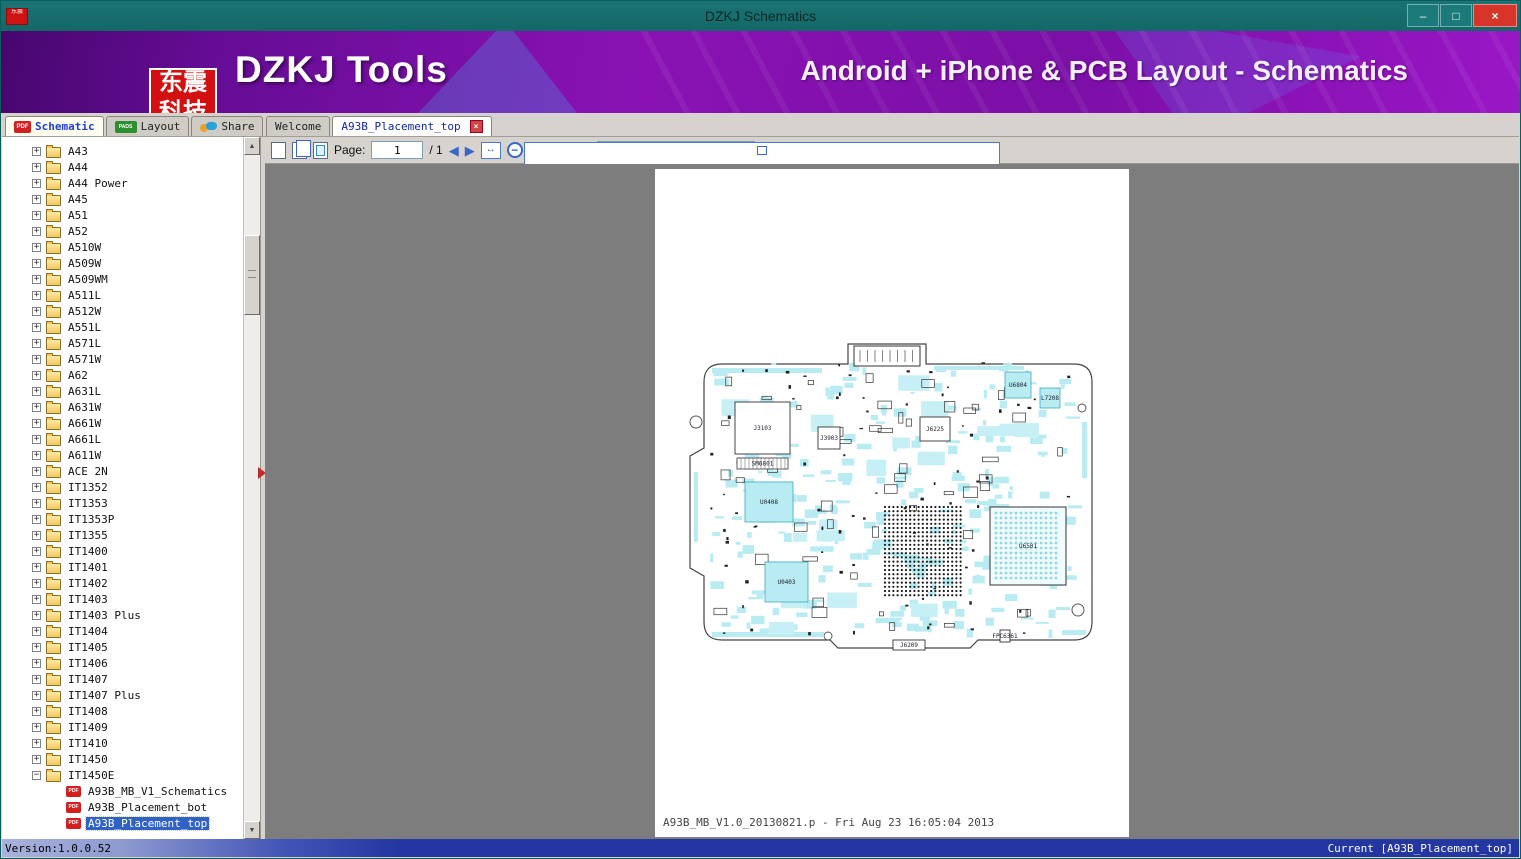  What do you see at coordinates (412, 126) in the screenshot?
I see `doc-tab-a93b-placement-top: A93B_Placement_top ×` at bounding box center [412, 126].